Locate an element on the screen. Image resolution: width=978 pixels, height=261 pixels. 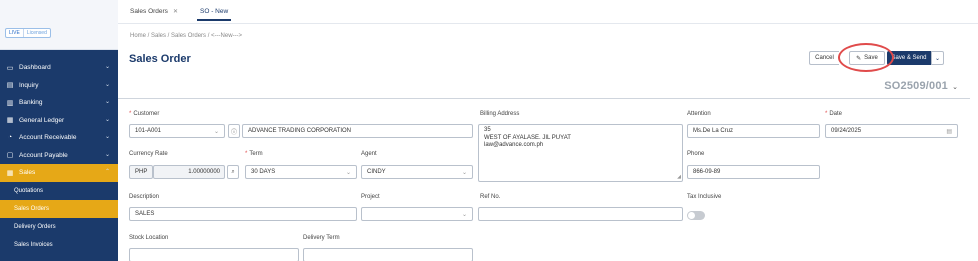
ledger-icon: ▦ is located at coordinates (10, 121).